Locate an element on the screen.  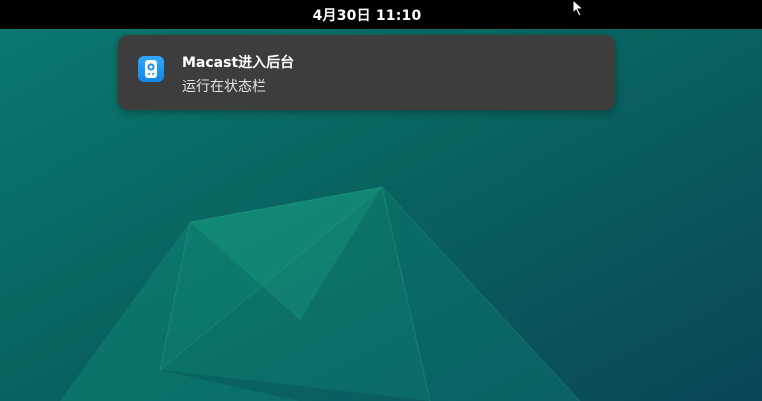
clock: 4月30日 11:10 is located at coordinates (367, 15).